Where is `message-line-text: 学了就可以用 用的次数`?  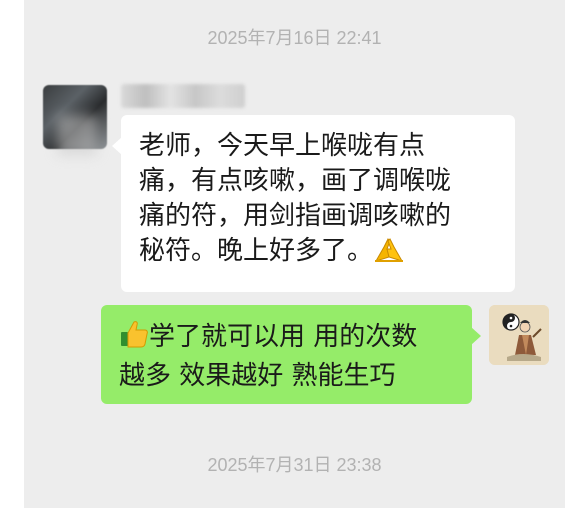 message-line-text: 学了就可以用 用的次数 is located at coordinates (283, 337).